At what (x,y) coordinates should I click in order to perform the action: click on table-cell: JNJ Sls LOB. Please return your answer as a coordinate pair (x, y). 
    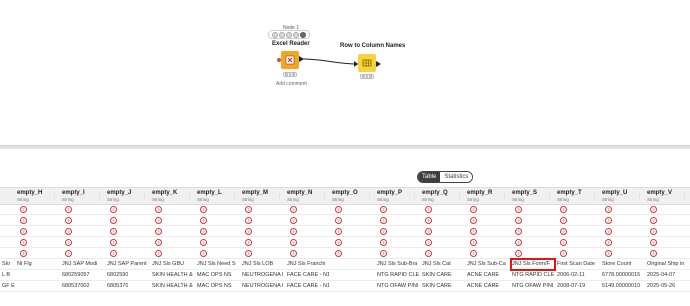
    Looking at the image, I should click on (257, 264).